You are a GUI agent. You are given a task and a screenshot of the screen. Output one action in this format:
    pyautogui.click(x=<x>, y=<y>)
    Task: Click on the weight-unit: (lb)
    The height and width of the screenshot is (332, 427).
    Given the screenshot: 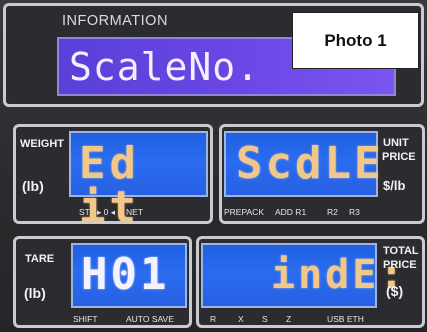 What is the action you would take?
    pyautogui.click(x=33, y=186)
    